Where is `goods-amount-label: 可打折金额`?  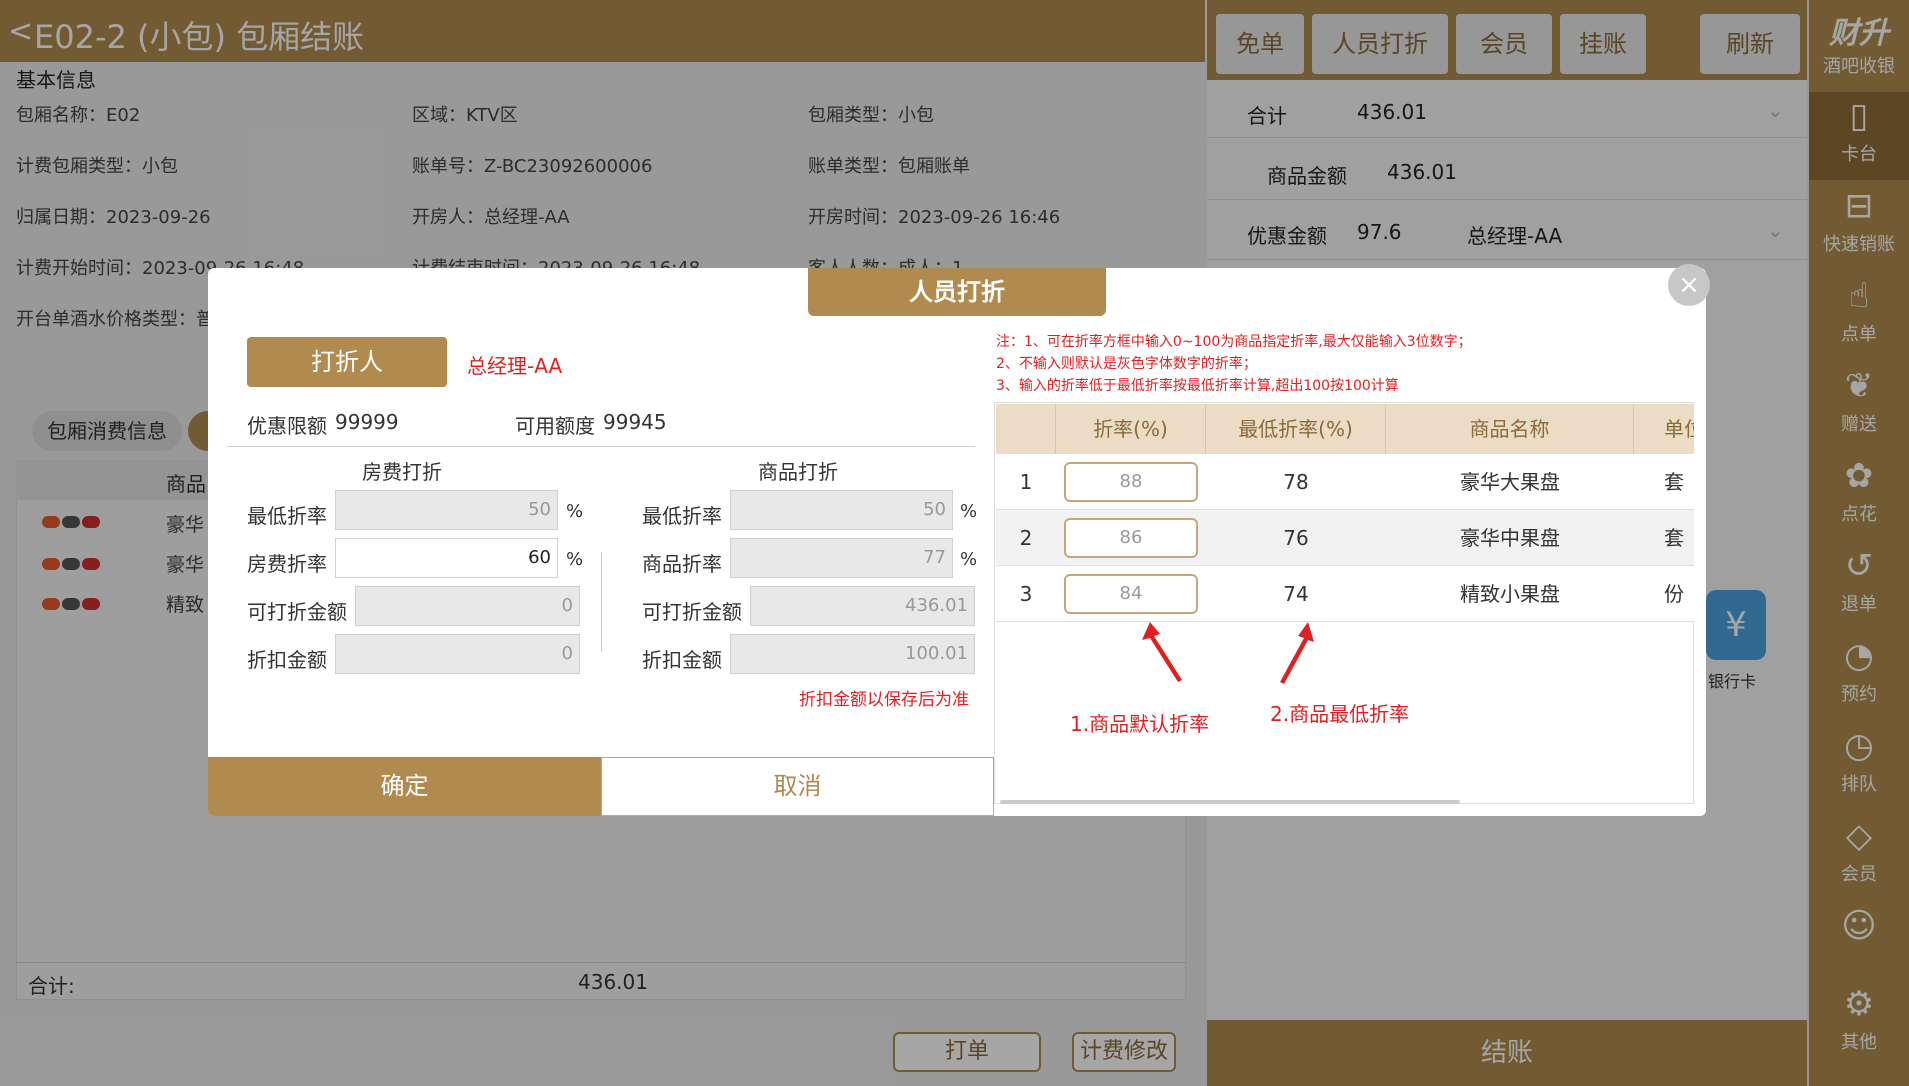
goods-amount-label: 可打折金额 is located at coordinates (692, 612).